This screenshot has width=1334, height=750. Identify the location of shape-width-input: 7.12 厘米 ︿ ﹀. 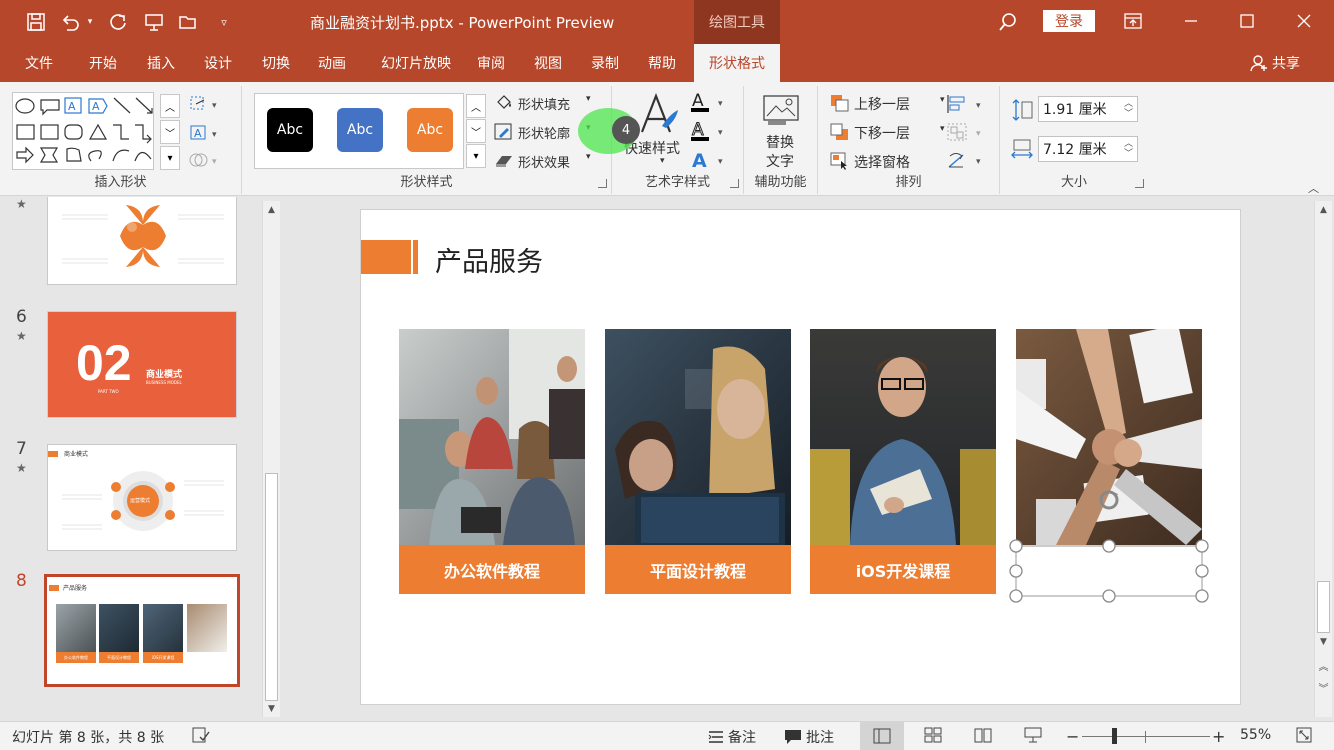
(1088, 149).